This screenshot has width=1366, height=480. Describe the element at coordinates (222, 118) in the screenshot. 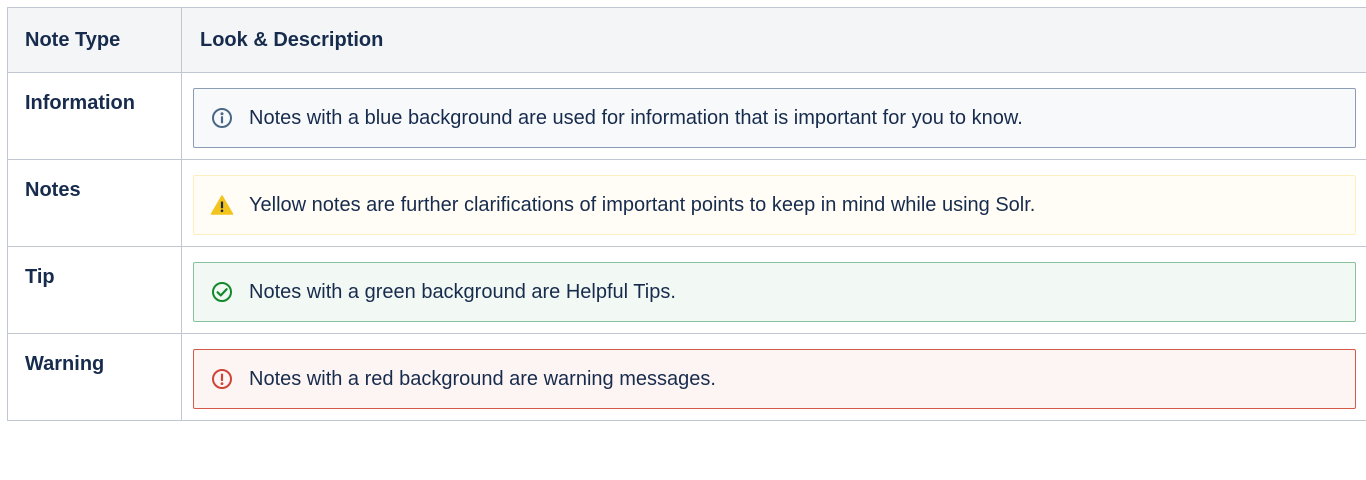

I see `info-icon` at that location.